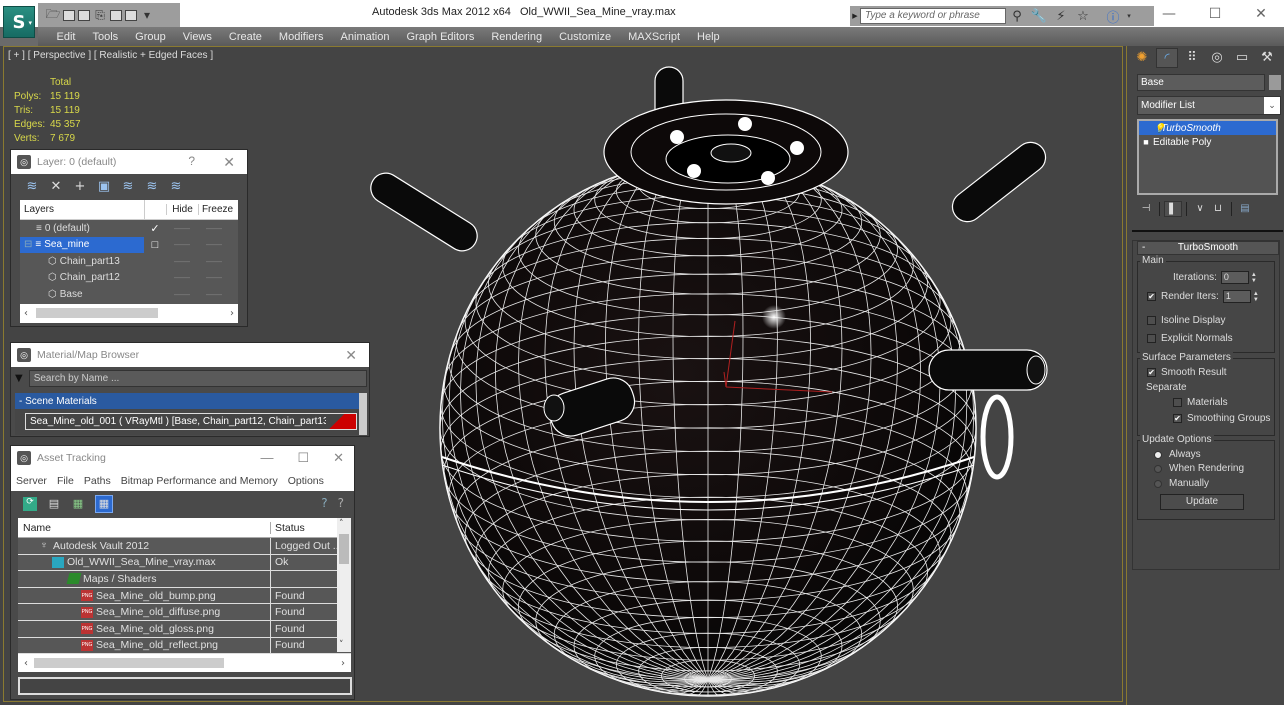 The image size is (1284, 705). What do you see at coordinates (363, 414) in the screenshot?
I see `material-vertical-scrollbar` at bounding box center [363, 414].